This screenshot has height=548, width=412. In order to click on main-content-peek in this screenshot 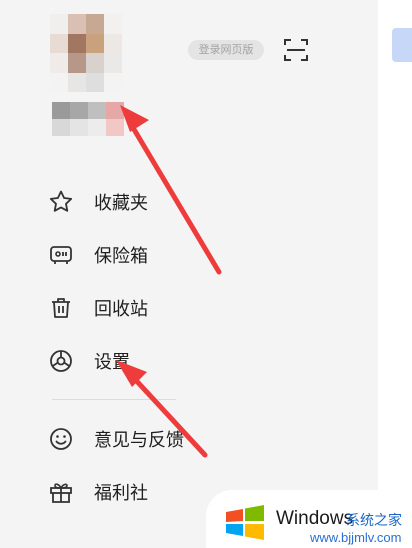, I will do `click(395, 274)`.